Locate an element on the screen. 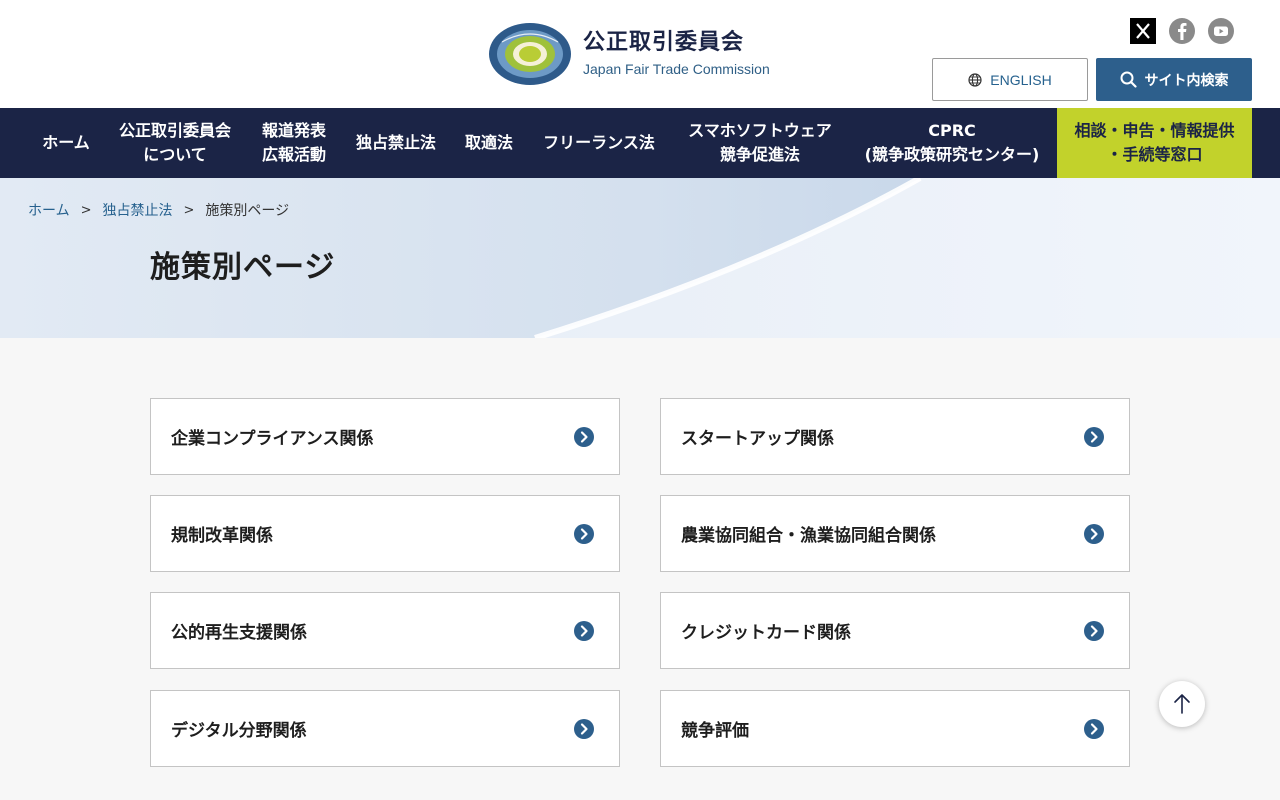  nav-item-cprc: CPRC (競争政策研究センター) is located at coordinates (952, 143).